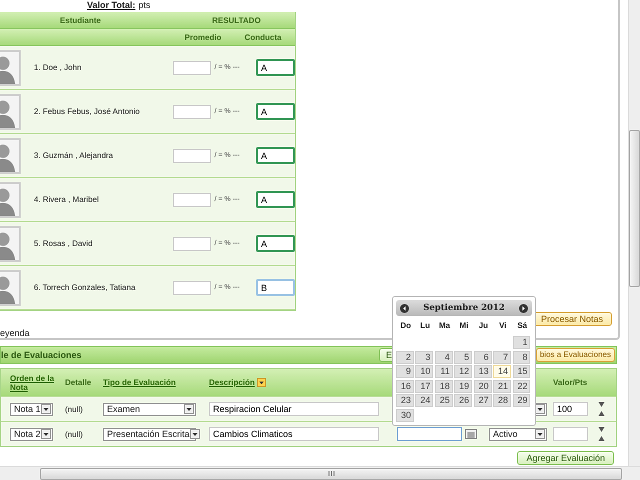  What do you see at coordinates (521, 342) in the screenshot?
I see `calendar-day: 1` at bounding box center [521, 342].